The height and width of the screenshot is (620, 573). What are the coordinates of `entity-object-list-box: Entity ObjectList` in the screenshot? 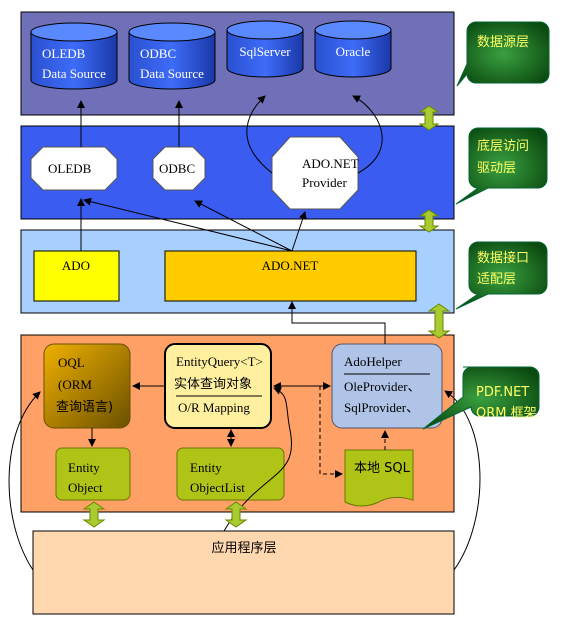 It's located at (230, 474).